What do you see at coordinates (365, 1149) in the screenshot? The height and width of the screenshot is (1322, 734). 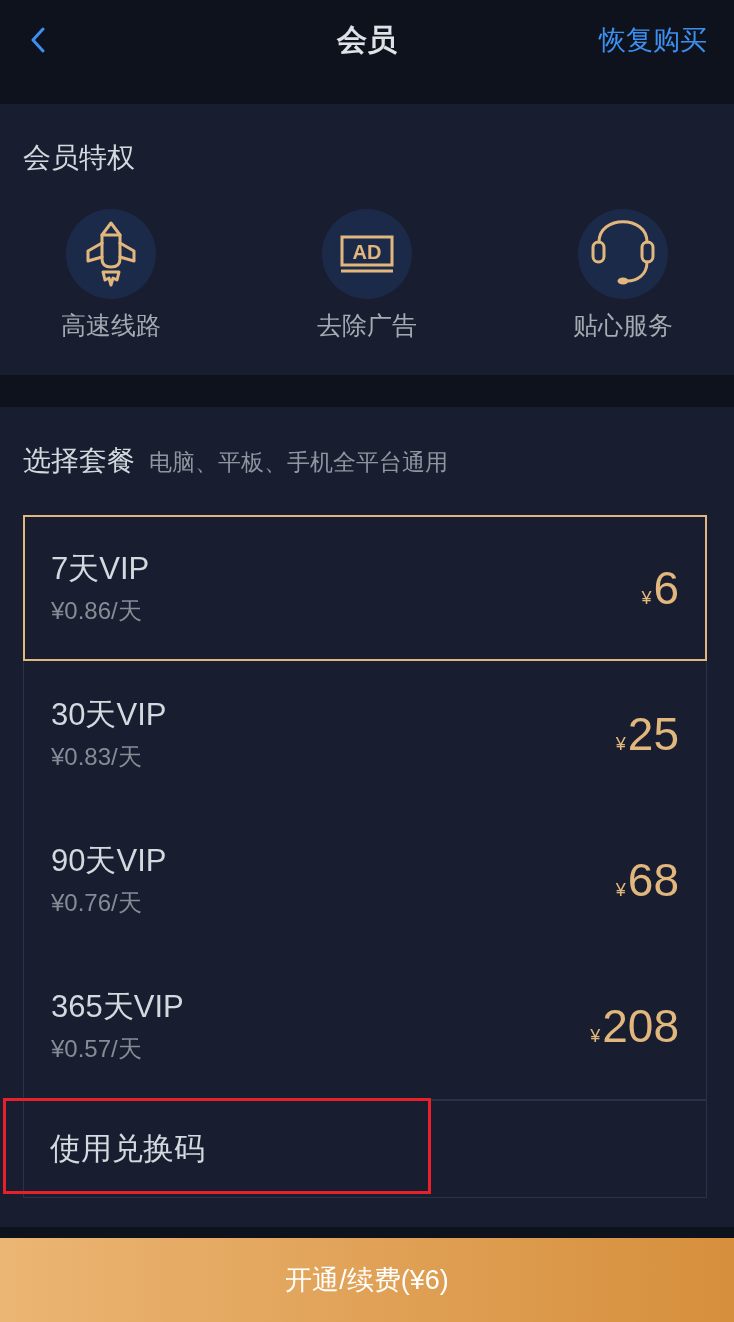 I see `redeem-code-item: 使用兑换码` at bounding box center [365, 1149].